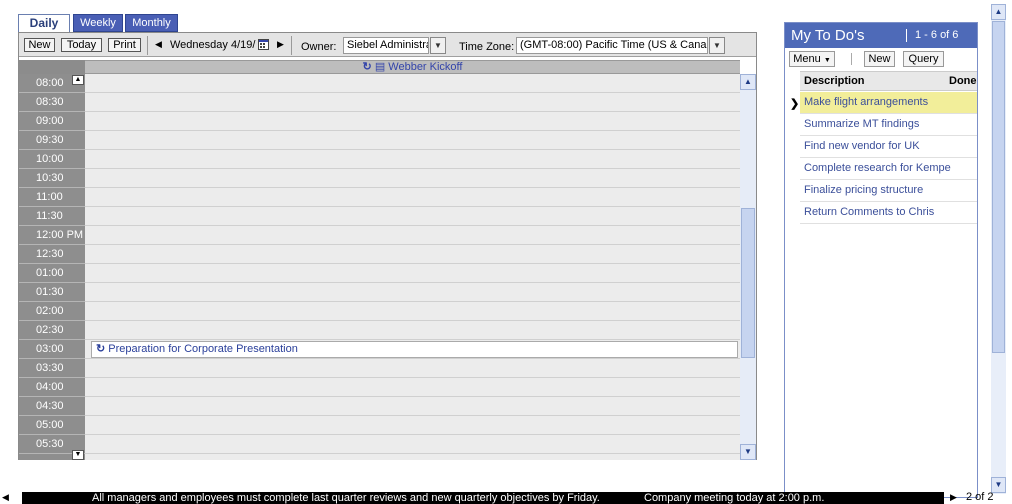 This screenshot has height=504, width=1012. I want to click on time-slot-label: 03:00, so click(52, 349).